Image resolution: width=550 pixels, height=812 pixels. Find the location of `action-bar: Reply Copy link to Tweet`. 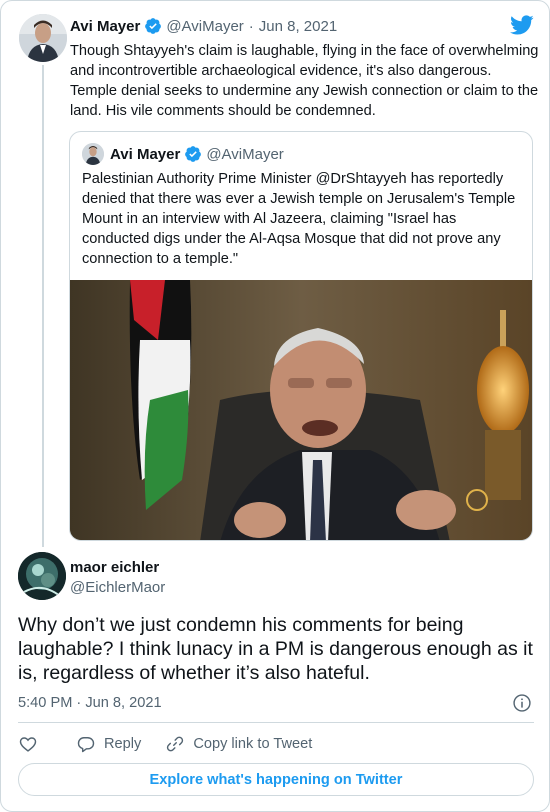

action-bar: Reply Copy link to Tweet is located at coordinates (165, 744).